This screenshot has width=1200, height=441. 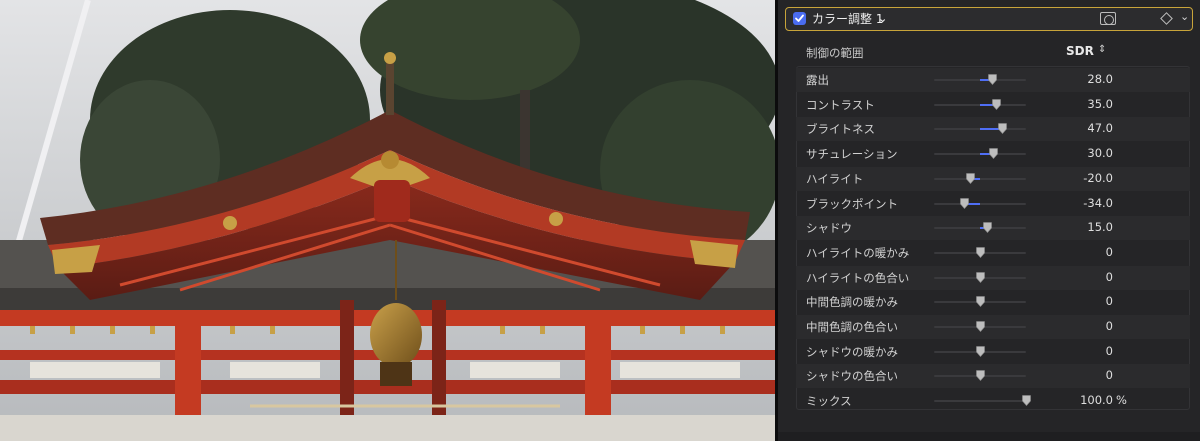 What do you see at coordinates (1085, 178) in the screenshot?
I see `param-value: -20.0` at bounding box center [1085, 178].